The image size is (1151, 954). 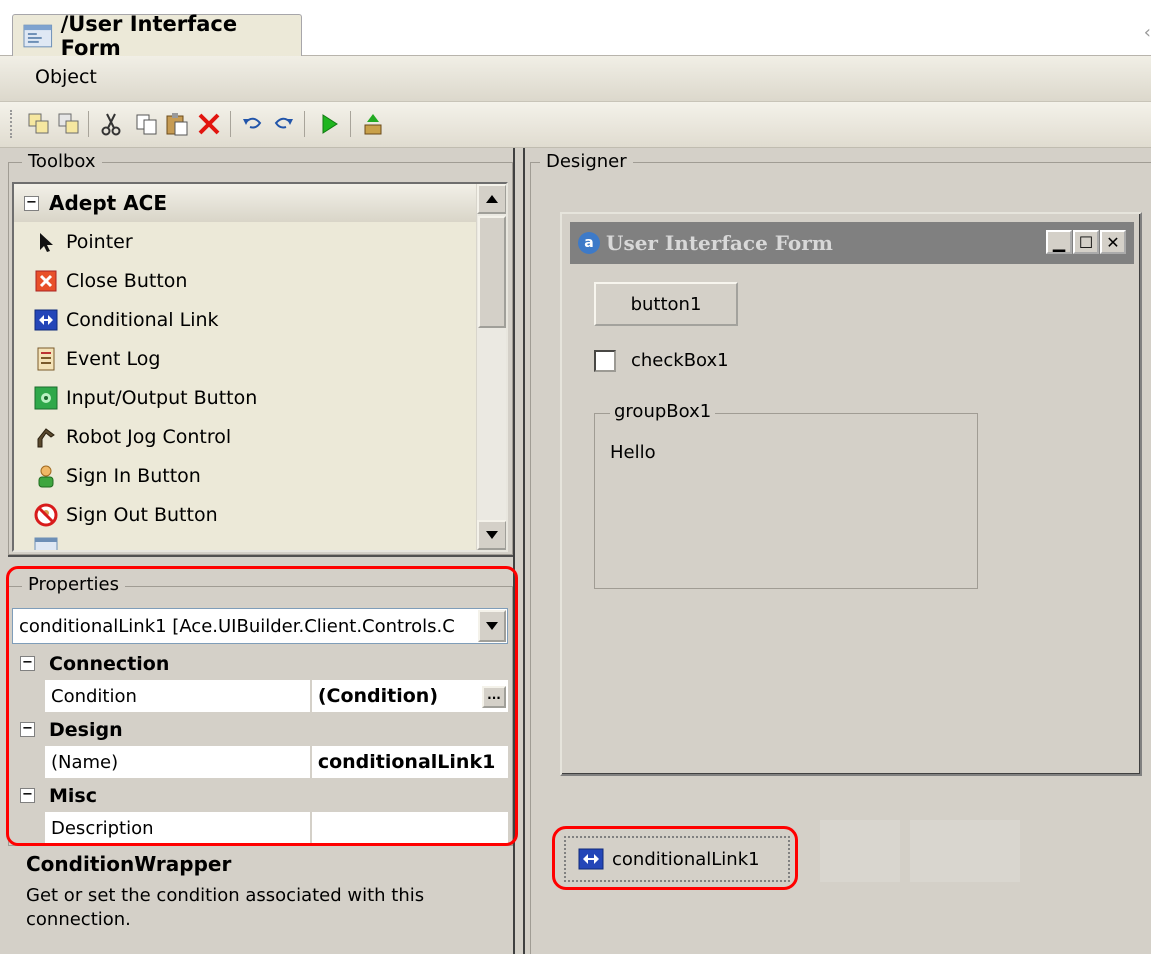 I want to click on toolbar-grip, so click(x=11, y=124).